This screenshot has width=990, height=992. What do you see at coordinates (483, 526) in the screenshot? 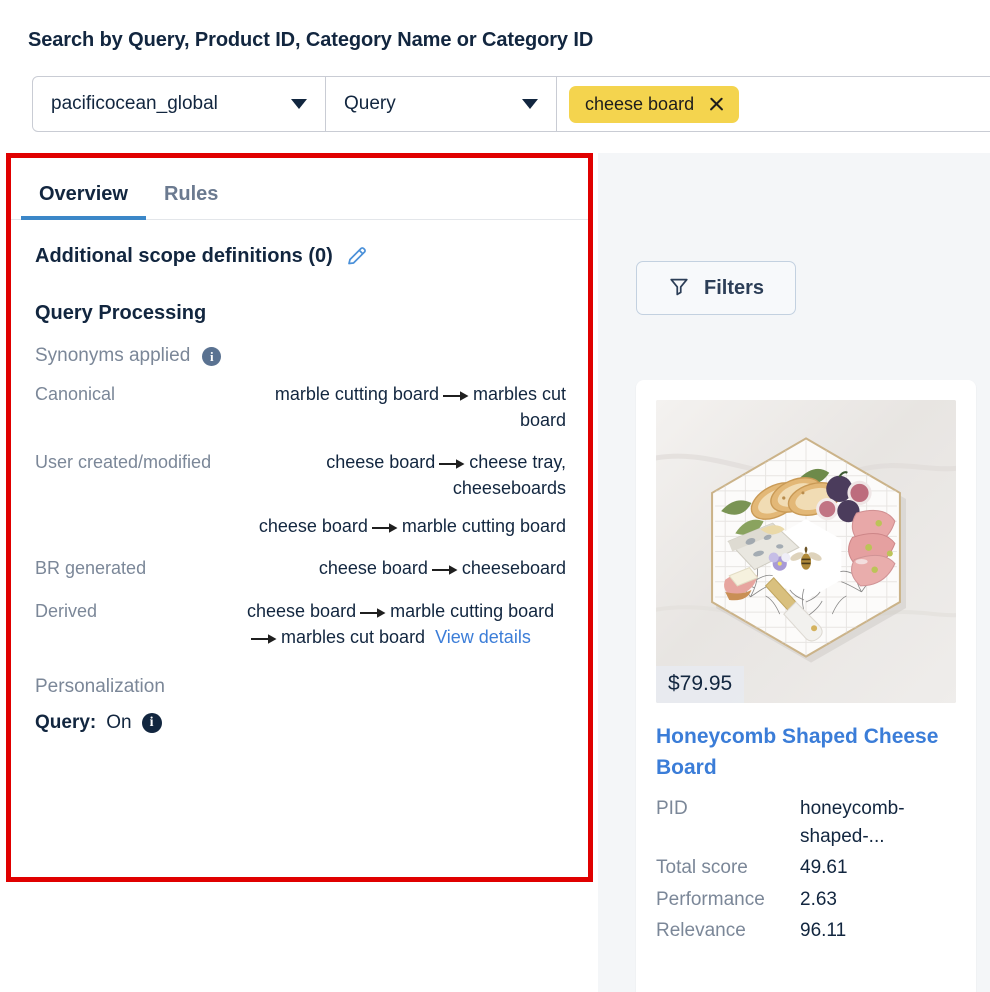
I see `synonym-to: marble cutting board` at bounding box center [483, 526].